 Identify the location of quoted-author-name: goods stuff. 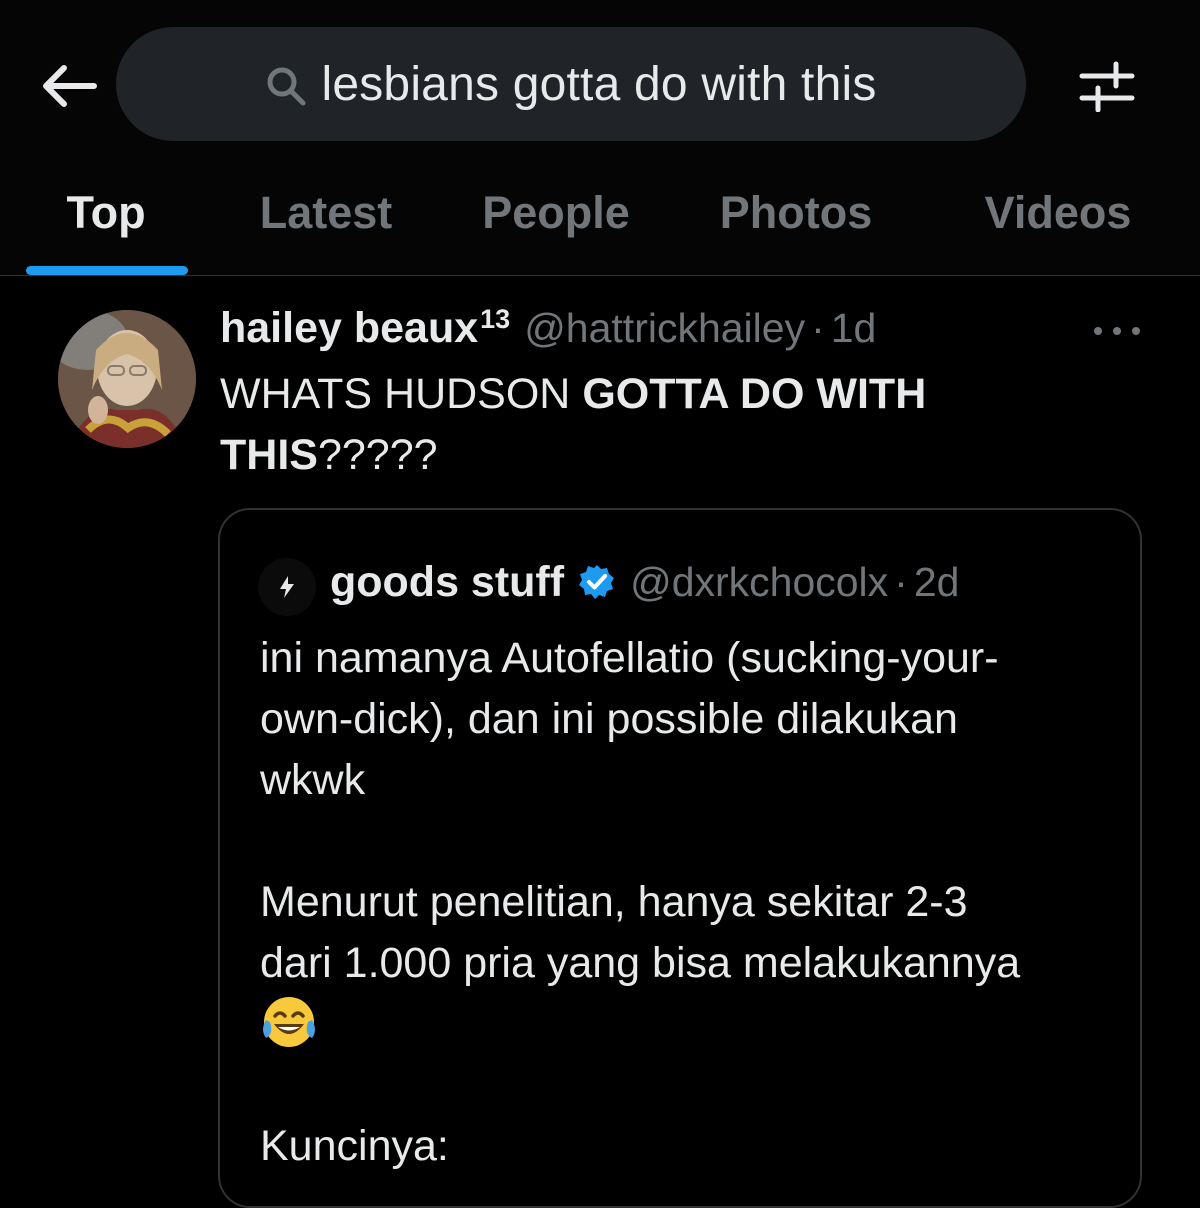
(447, 582).